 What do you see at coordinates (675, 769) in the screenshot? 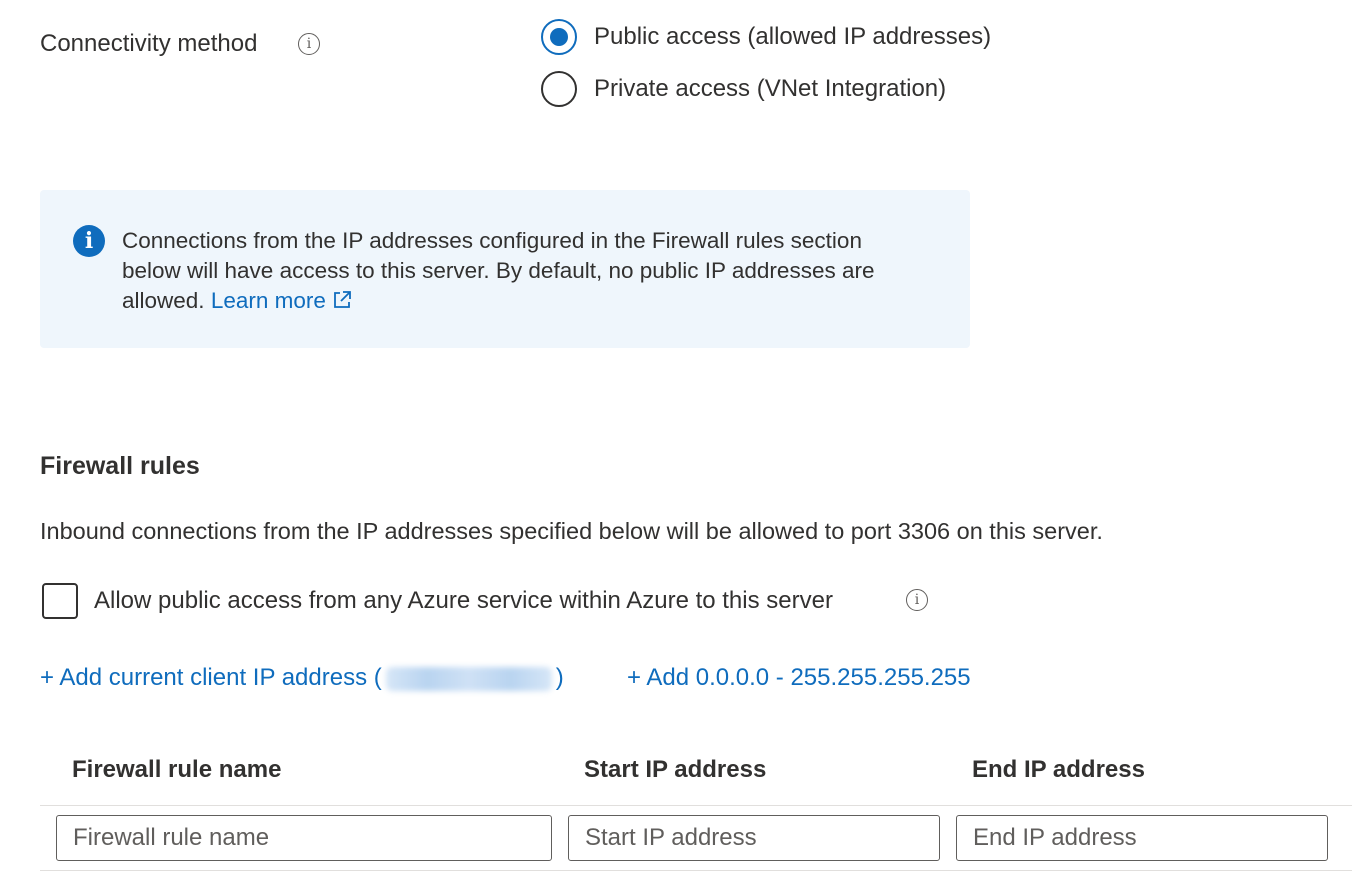
I see `column-header-start-ip: Start IP address` at bounding box center [675, 769].